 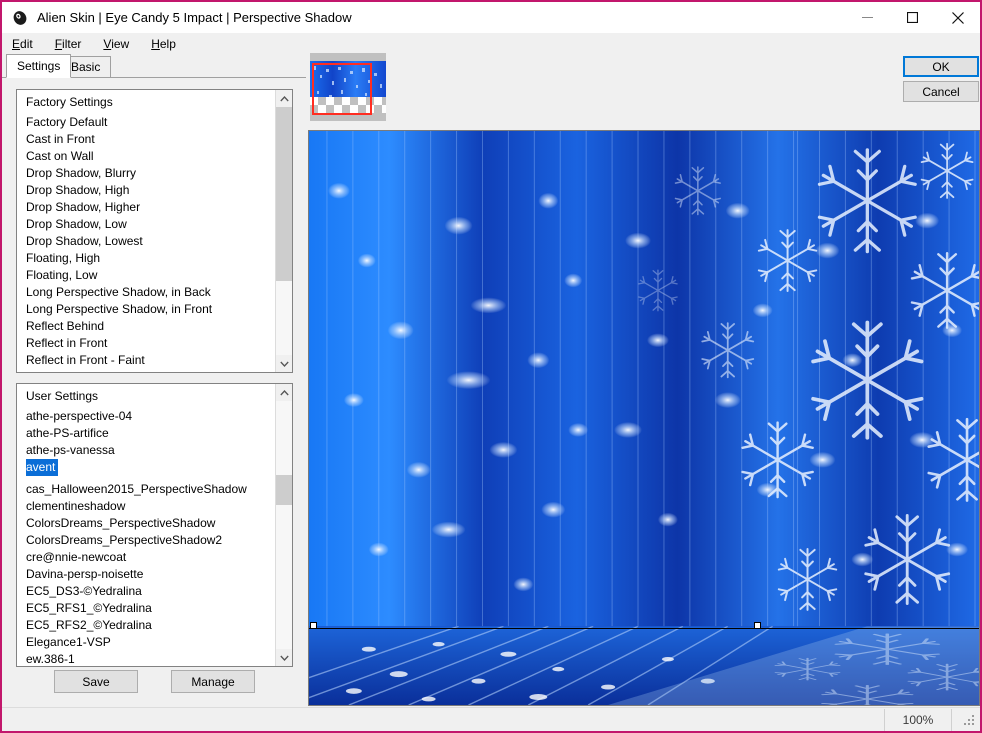 I want to click on user-setting-item: cre@nnie-newcoat, so click(x=146, y=557).